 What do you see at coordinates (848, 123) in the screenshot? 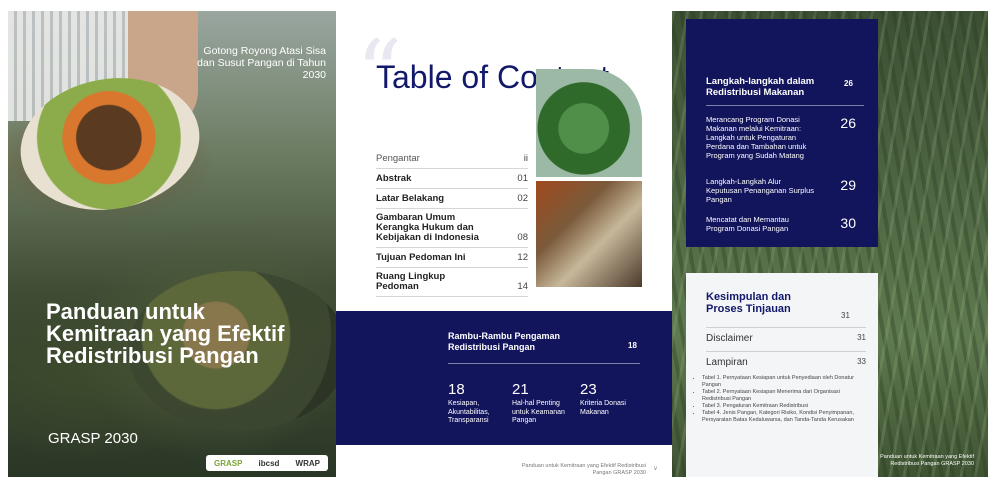
I see `navy-item-page: 26` at bounding box center [848, 123].